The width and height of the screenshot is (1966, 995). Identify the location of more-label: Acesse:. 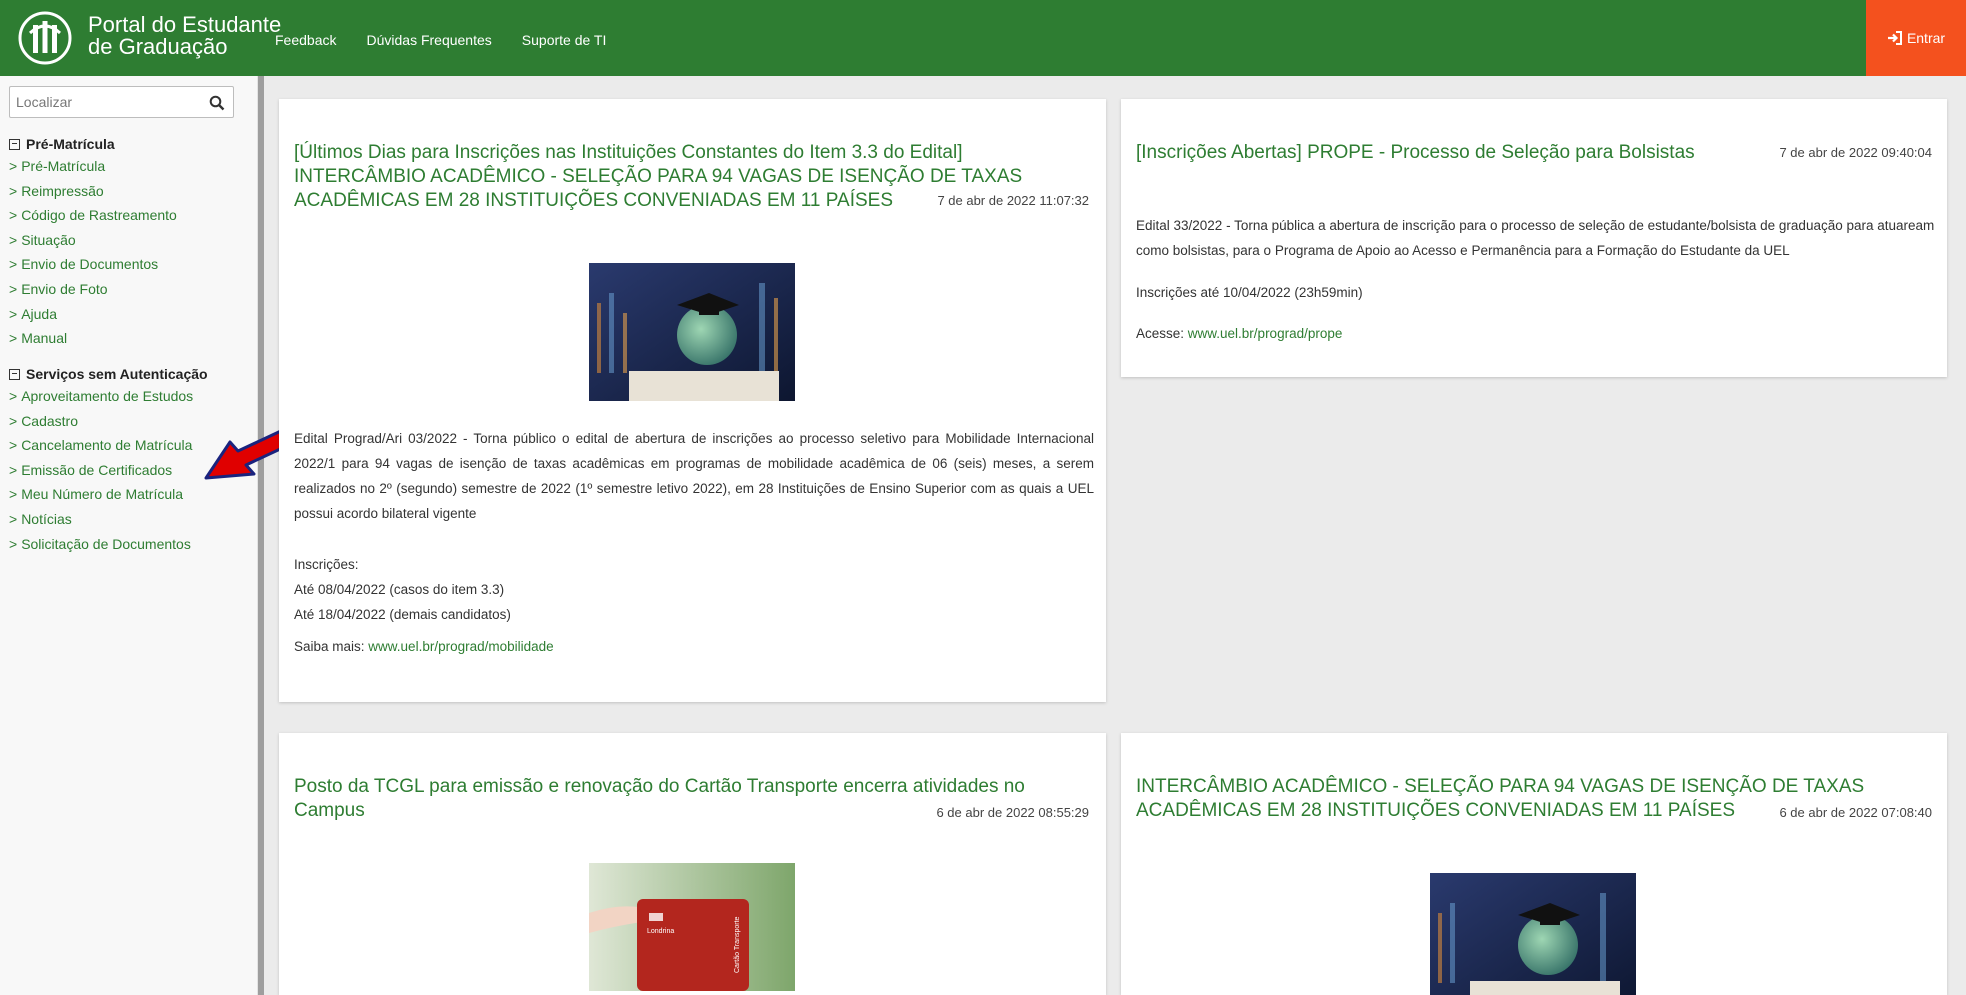
(1162, 333).